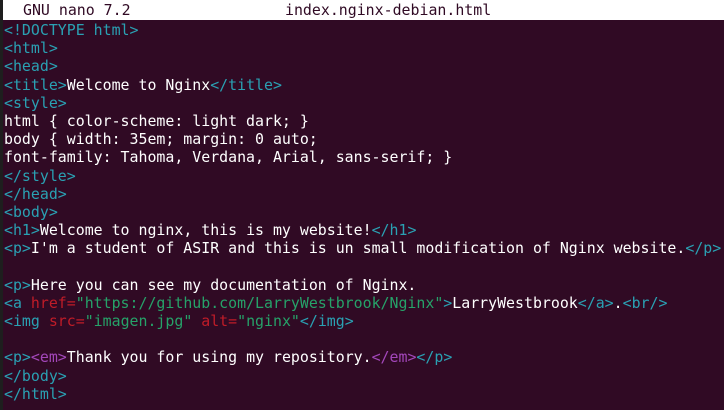 This screenshot has height=410, width=724. I want to click on code-token-tag: <img, so click(26, 321).